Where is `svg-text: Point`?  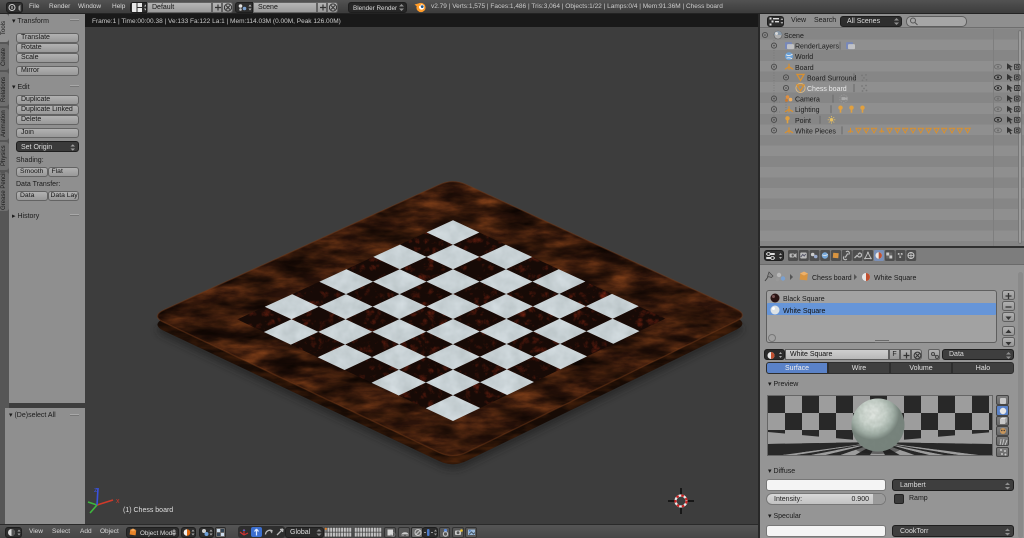
svg-text: Point is located at coordinates (803, 121).